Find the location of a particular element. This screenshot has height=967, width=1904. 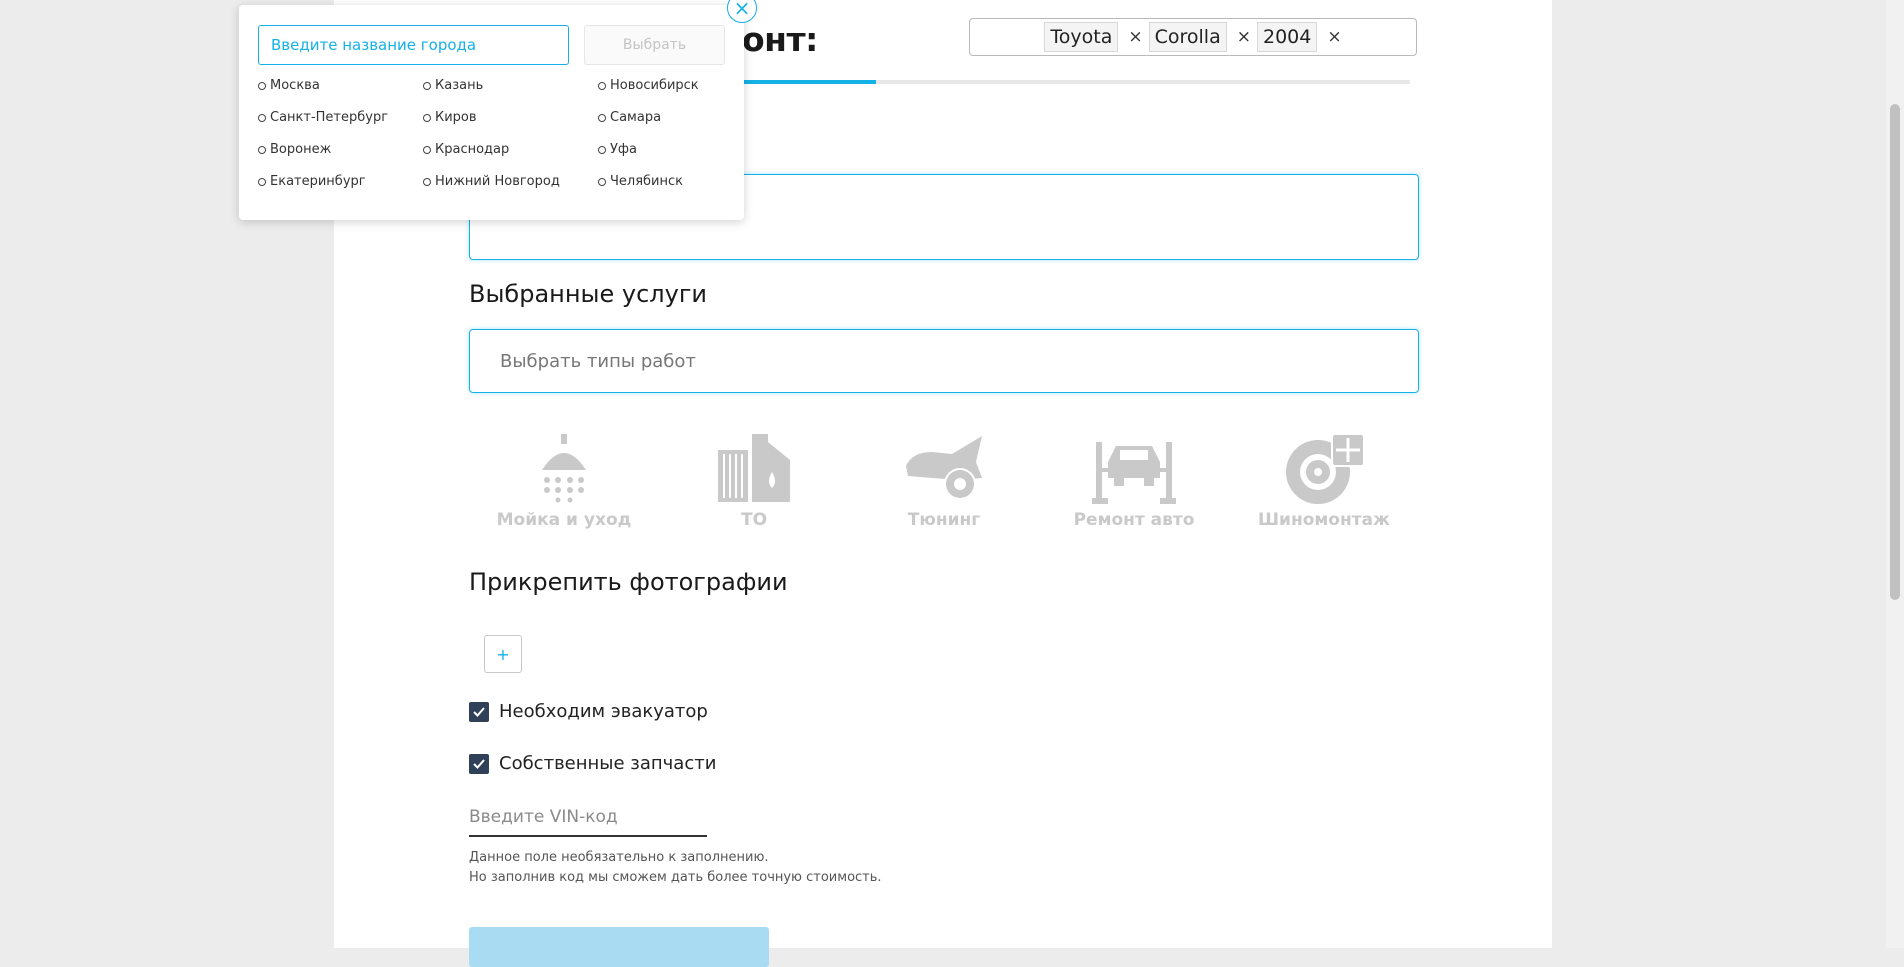

city-option: Екатеринбург is located at coordinates (312, 181).